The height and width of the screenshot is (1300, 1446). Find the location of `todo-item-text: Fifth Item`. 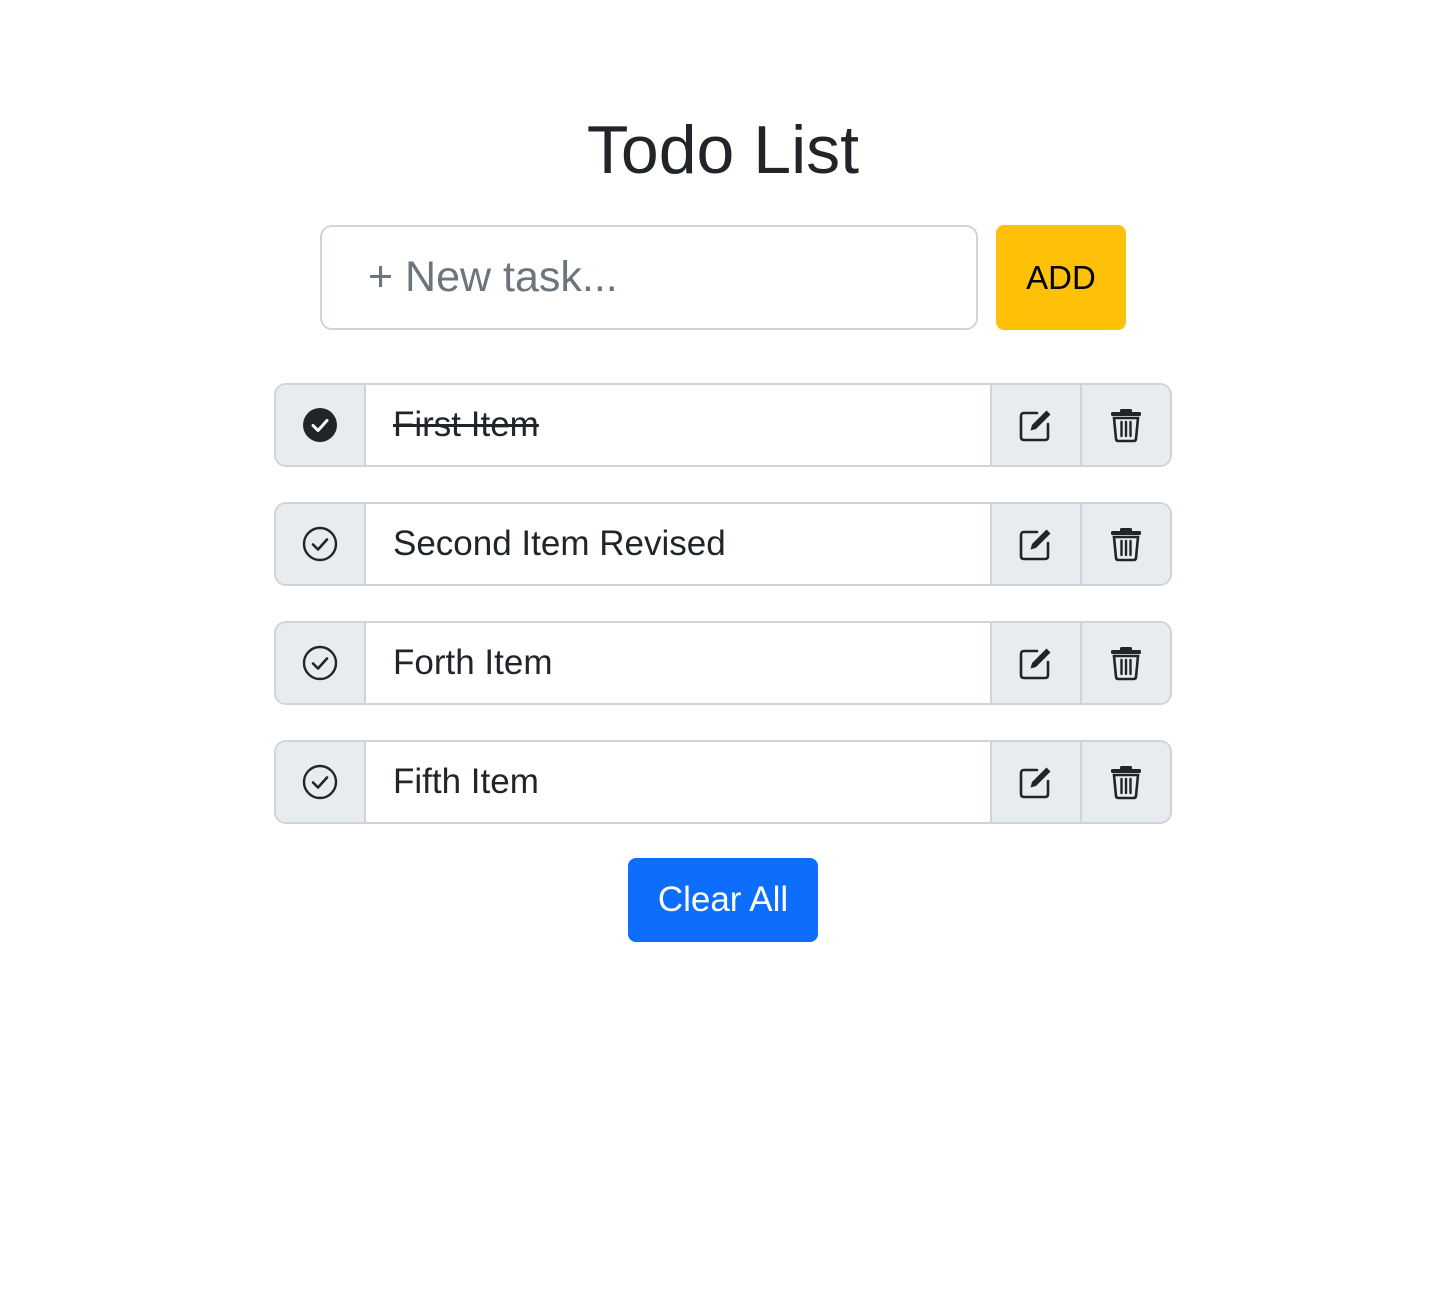

todo-item-text: Fifth Item is located at coordinates (466, 781).